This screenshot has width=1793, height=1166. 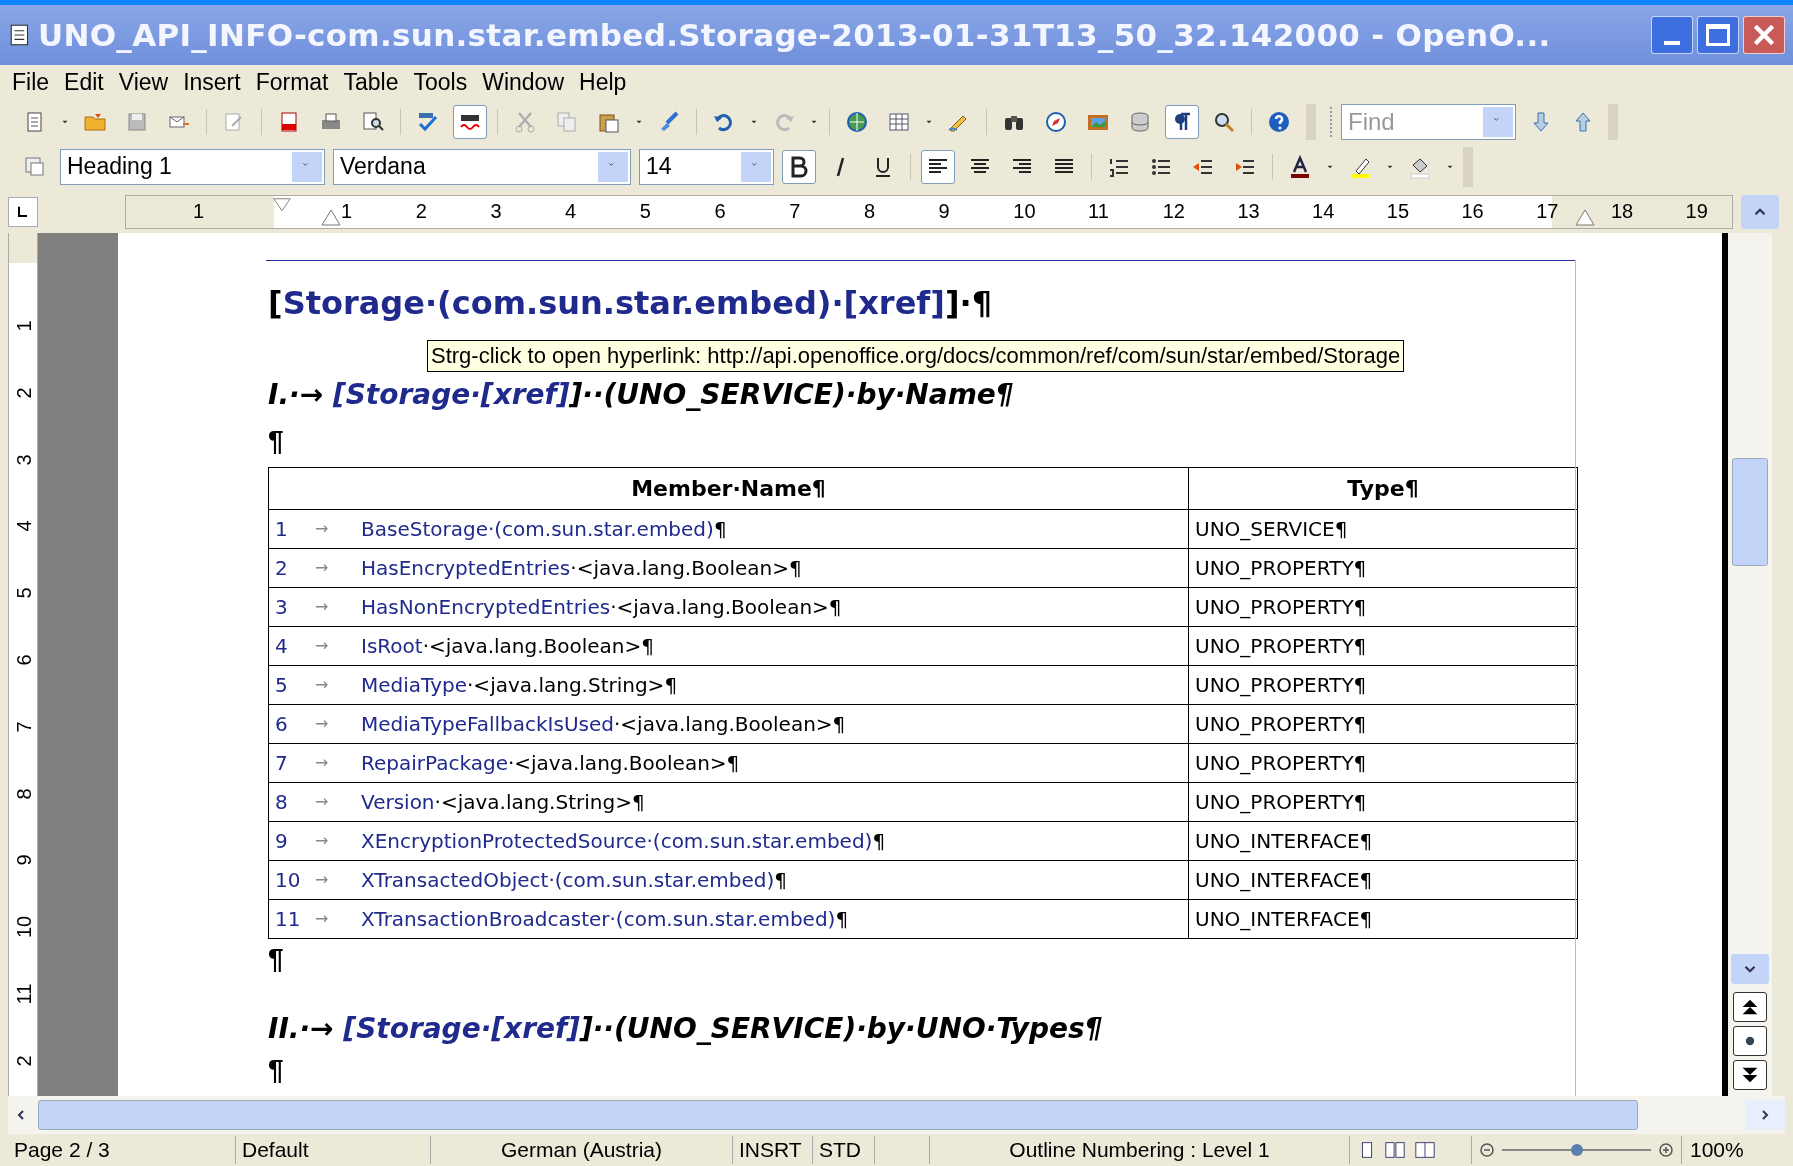 I want to click on hyperlink: HasNonEncryptedEntries, so click(x=486, y=607).